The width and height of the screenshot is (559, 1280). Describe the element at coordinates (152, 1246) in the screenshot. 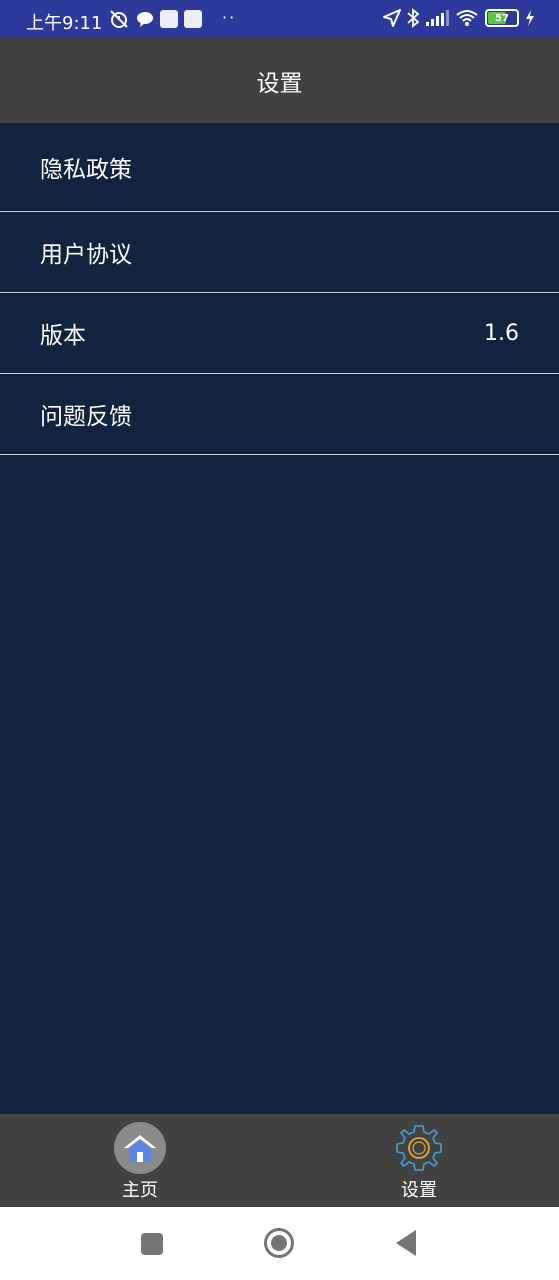

I see `recents-icon` at that location.